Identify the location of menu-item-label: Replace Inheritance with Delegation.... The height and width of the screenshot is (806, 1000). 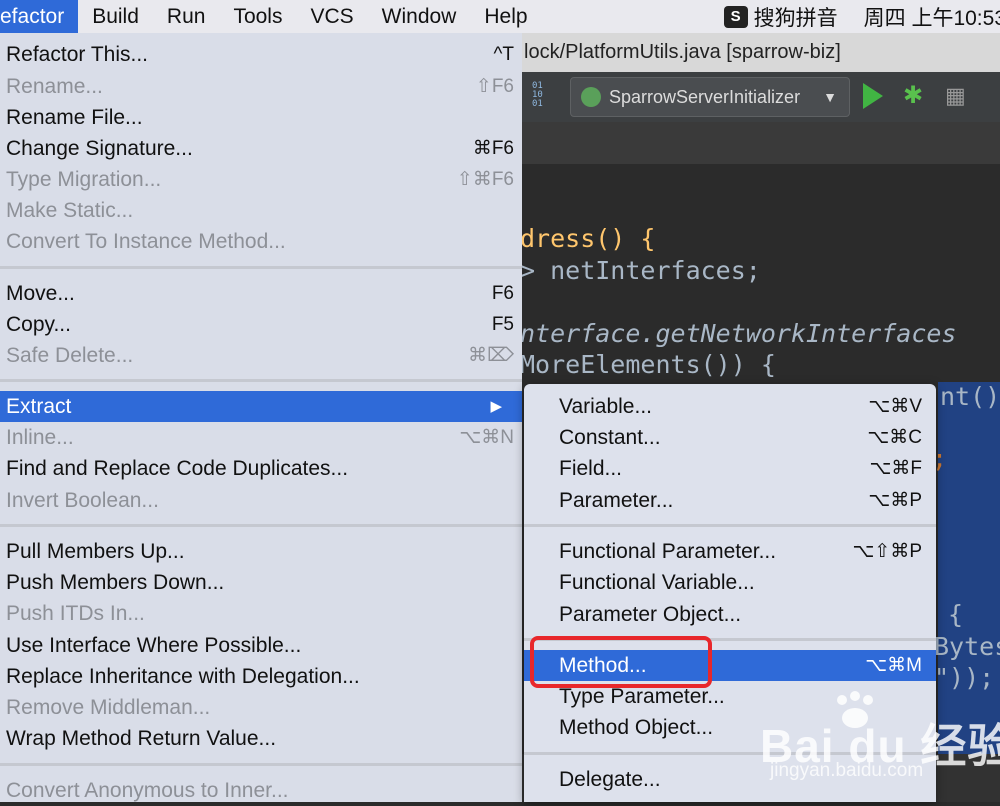
(183, 676).